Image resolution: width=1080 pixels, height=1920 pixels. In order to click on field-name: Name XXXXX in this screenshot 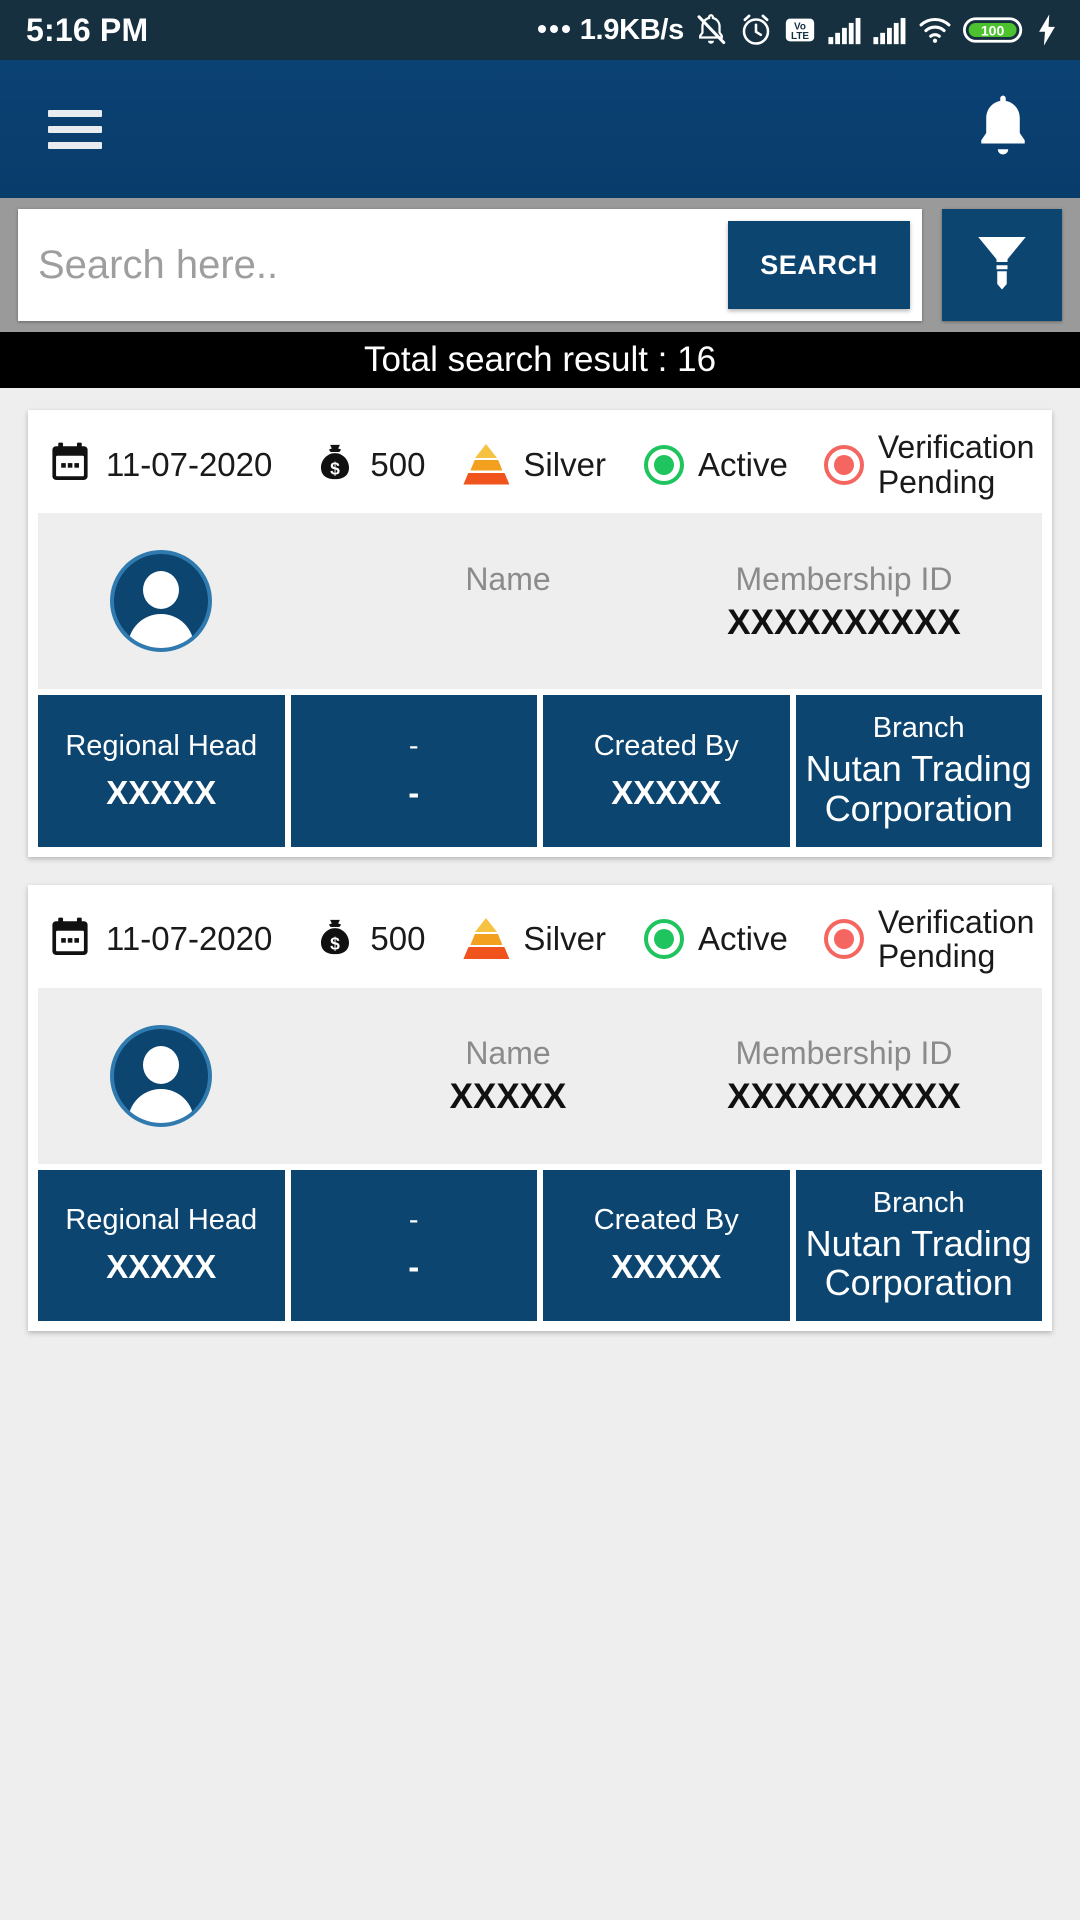, I will do `click(508, 1075)`.